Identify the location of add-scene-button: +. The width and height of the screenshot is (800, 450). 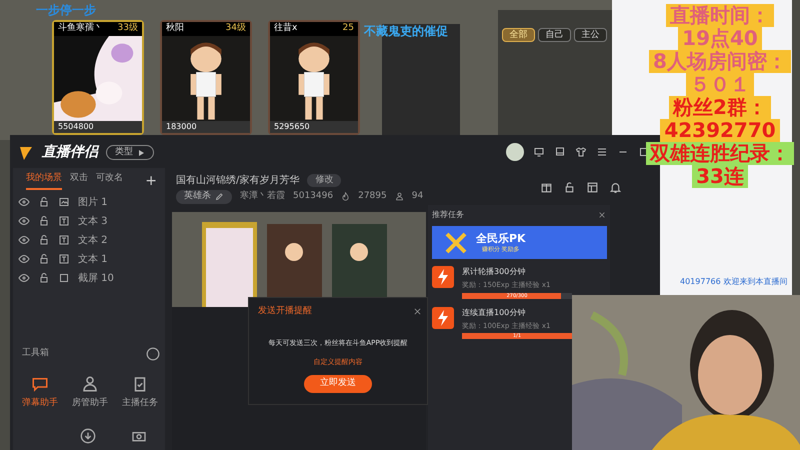
(151, 181).